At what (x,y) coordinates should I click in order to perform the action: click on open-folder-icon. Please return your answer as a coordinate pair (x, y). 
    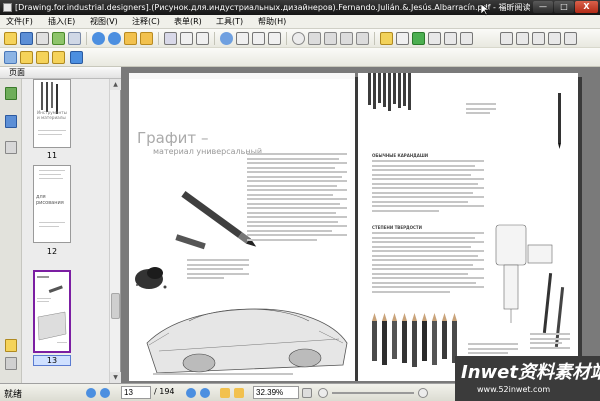
    Looking at the image, I should click on (10, 38).